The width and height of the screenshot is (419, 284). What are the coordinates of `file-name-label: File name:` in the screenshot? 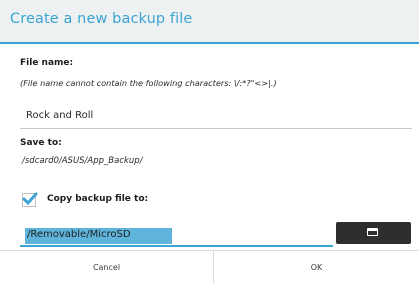 It's located at (47, 63).